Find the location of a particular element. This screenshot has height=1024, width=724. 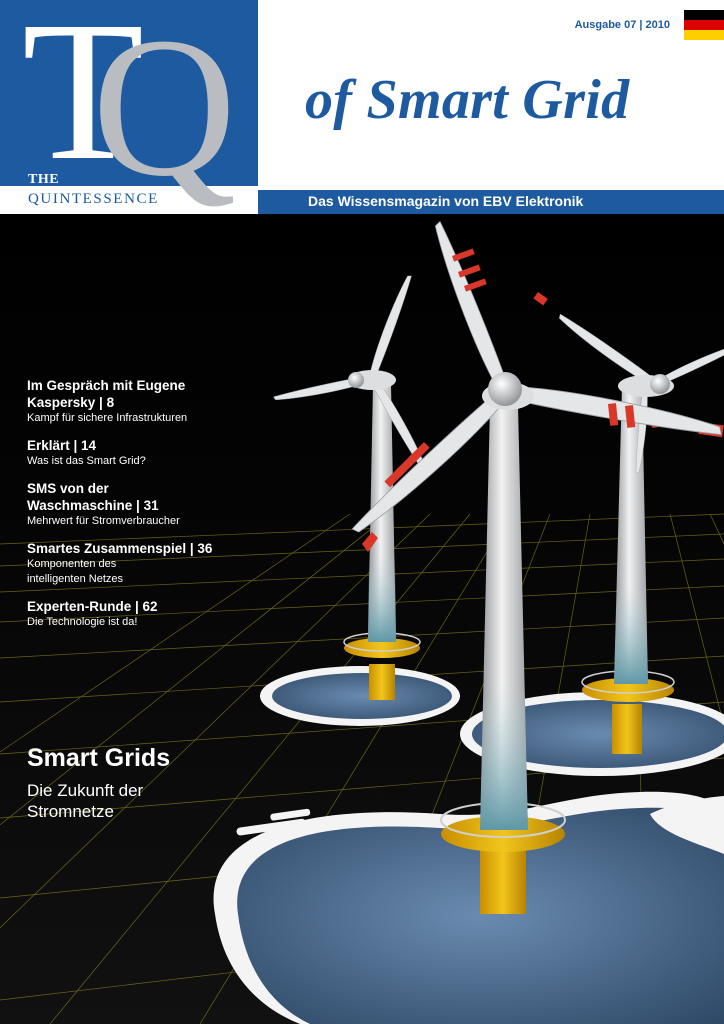

toc-heading: Experten-Runde | 62 is located at coordinates (92, 606).